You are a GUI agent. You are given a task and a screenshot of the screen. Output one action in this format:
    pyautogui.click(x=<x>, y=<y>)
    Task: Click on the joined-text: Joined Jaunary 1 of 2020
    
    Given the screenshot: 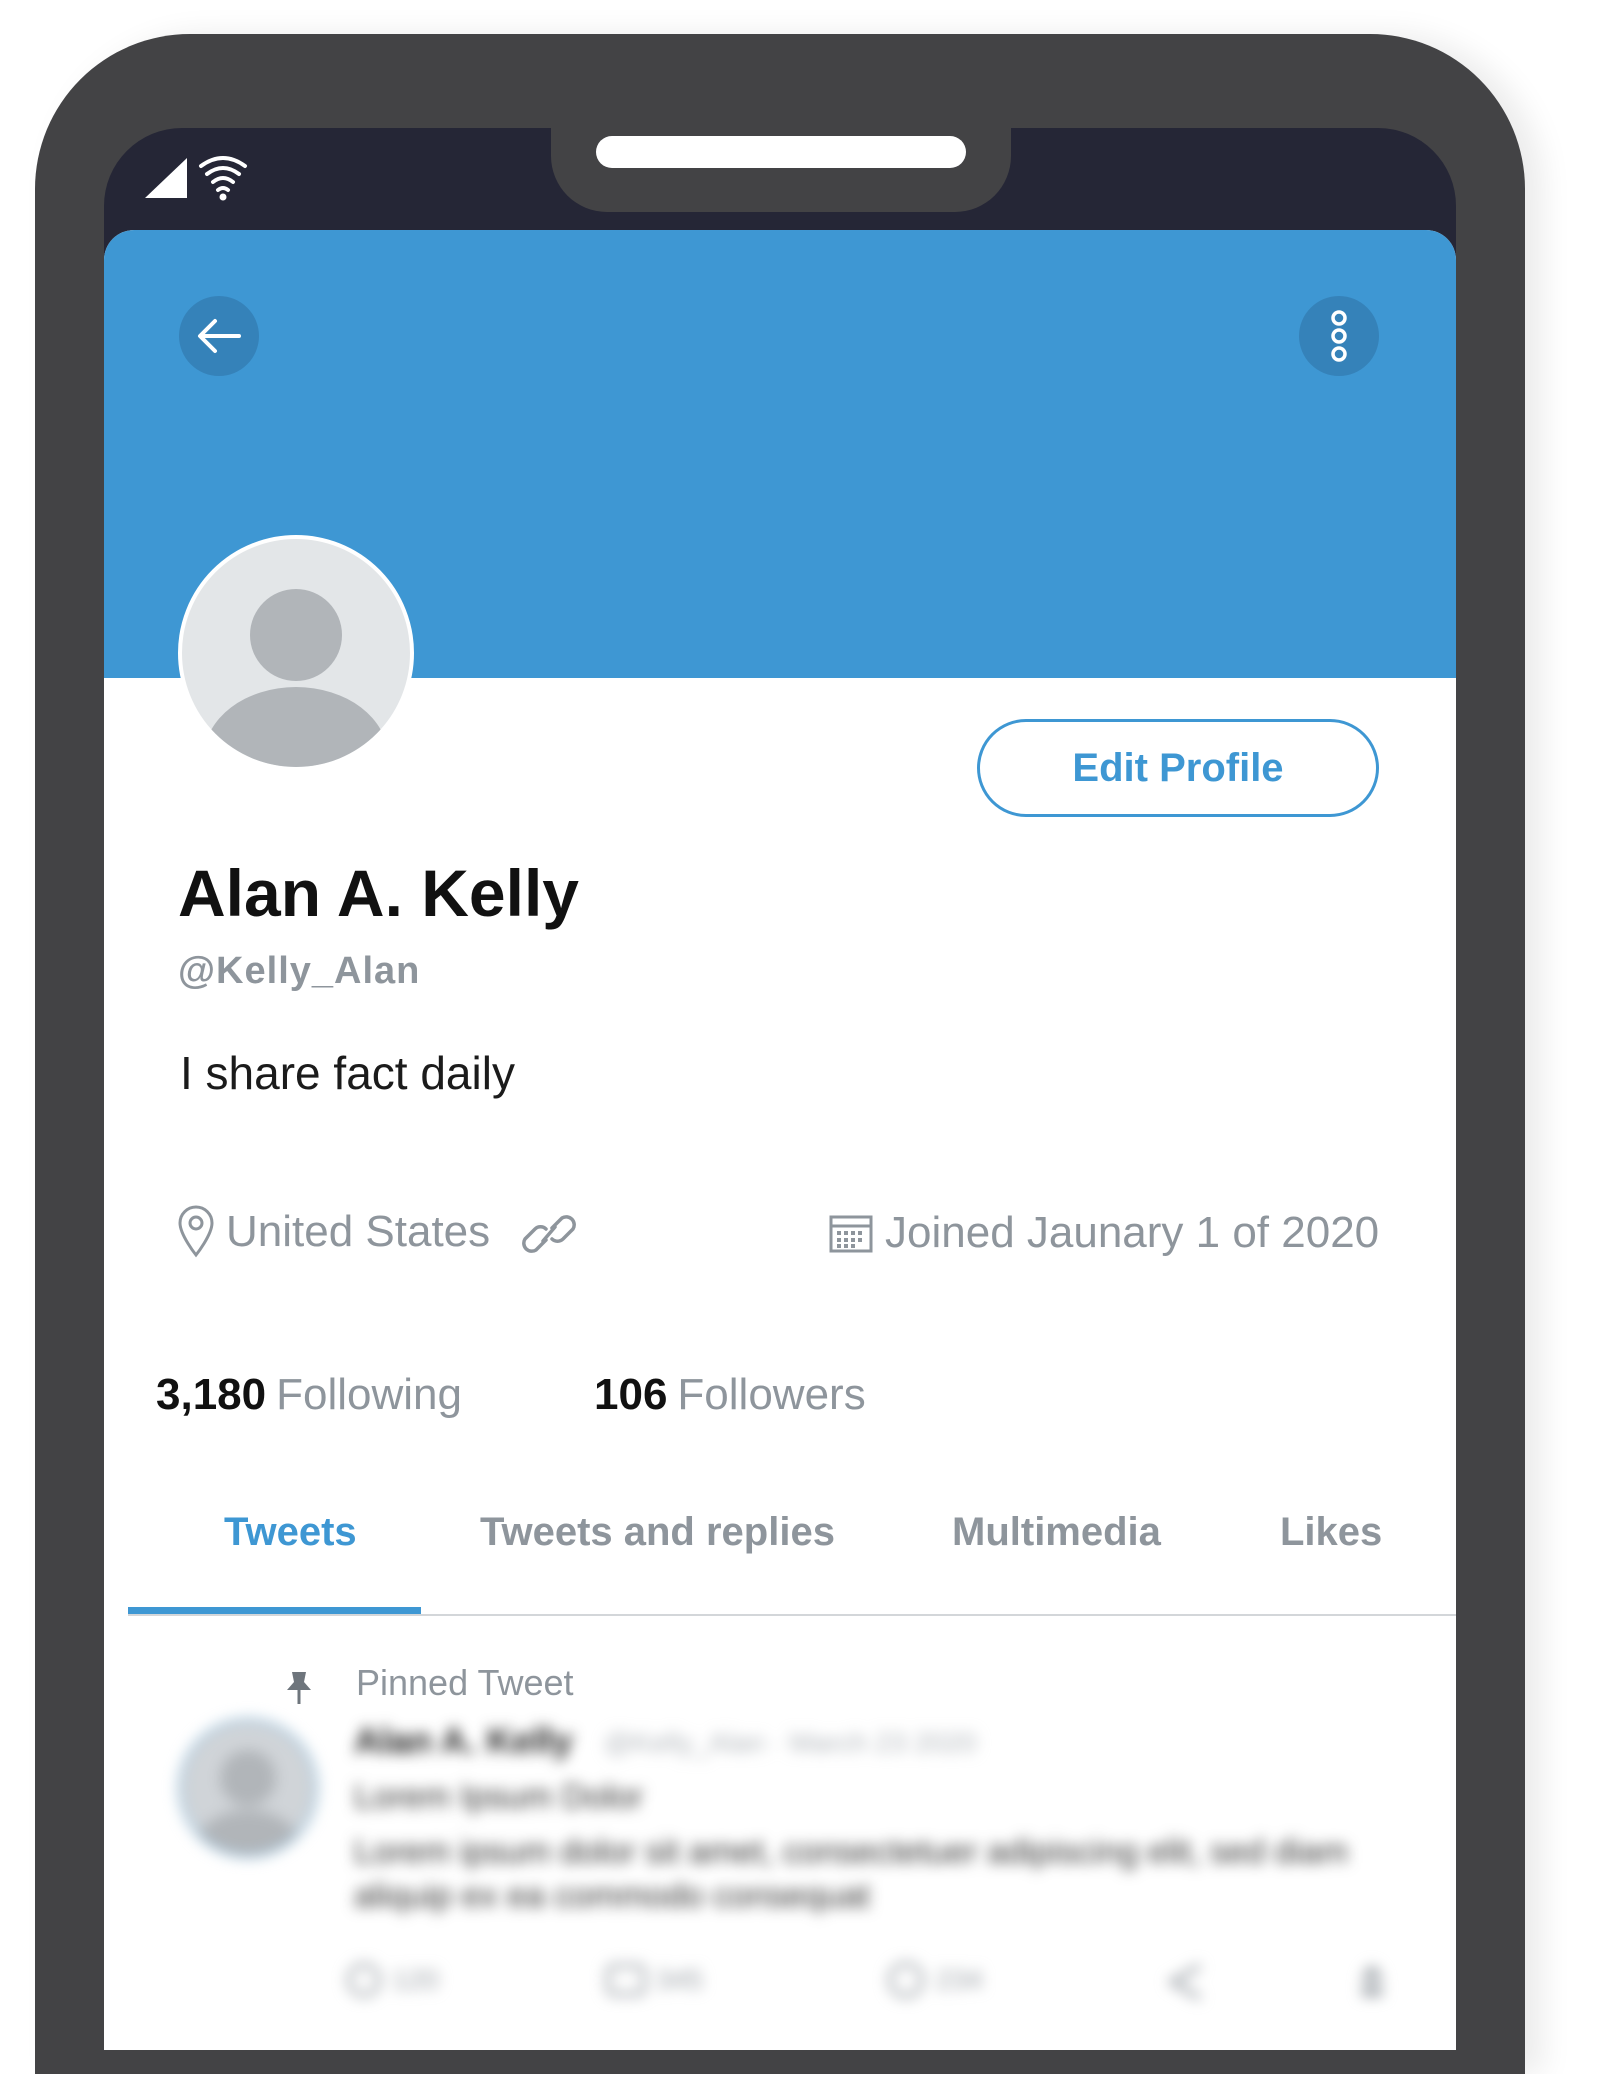 What is the action you would take?
    pyautogui.click(x=1132, y=1232)
    